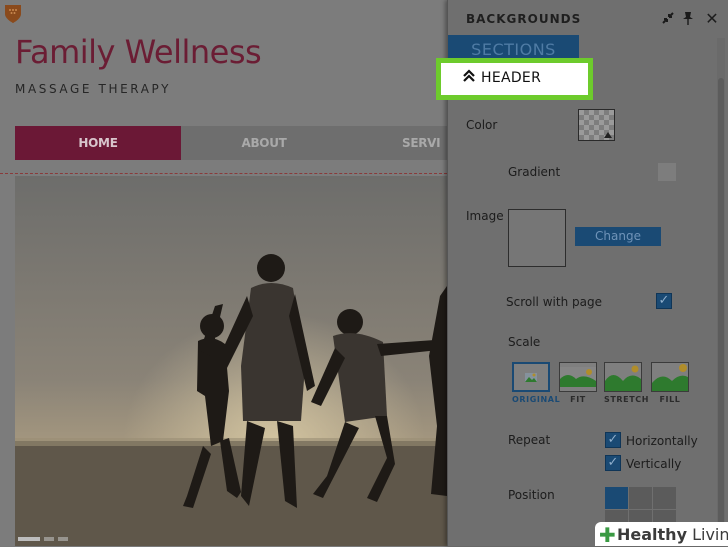 This screenshot has height=547, width=728. I want to click on nav-item-about: ABOUT, so click(264, 143).